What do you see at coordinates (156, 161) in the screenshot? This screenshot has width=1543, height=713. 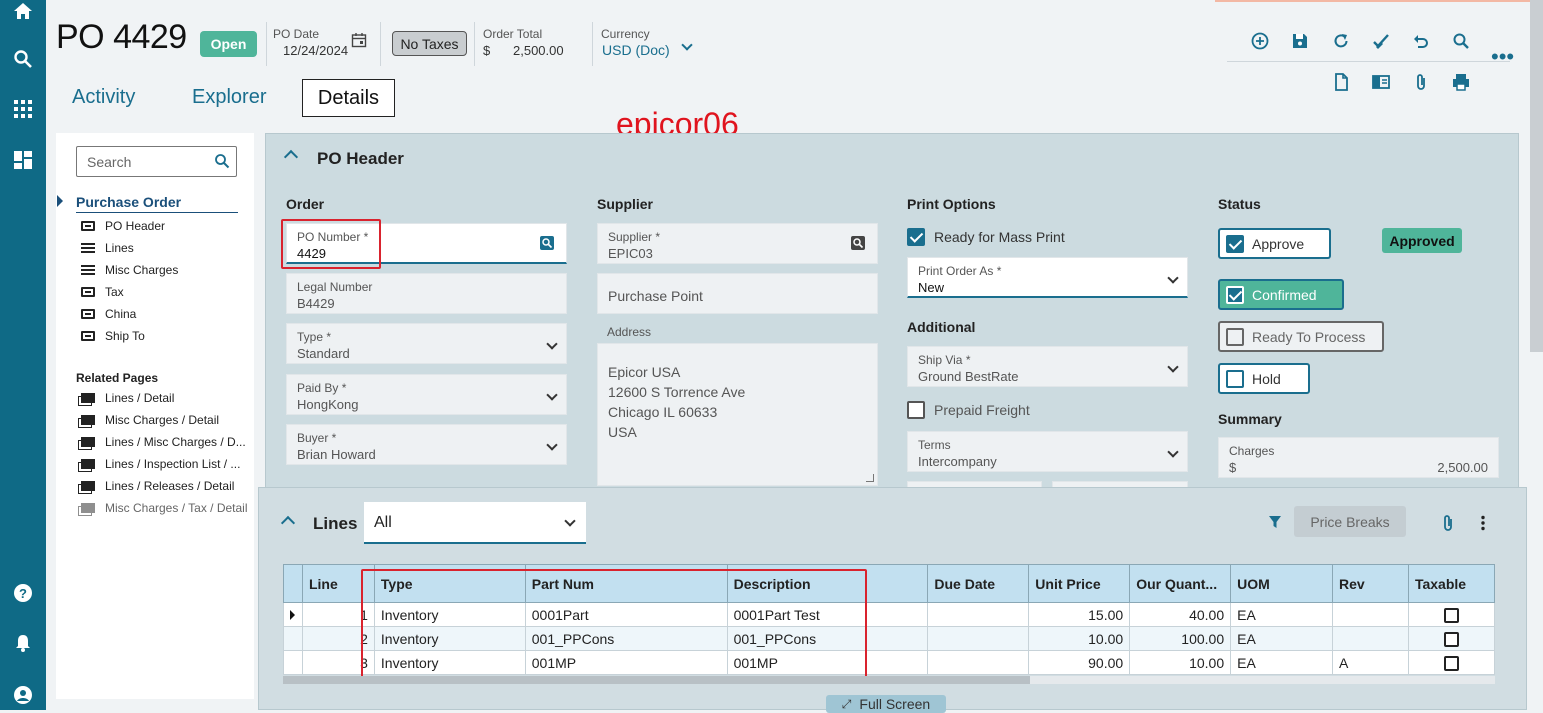 I see `nav-search-input: Search` at bounding box center [156, 161].